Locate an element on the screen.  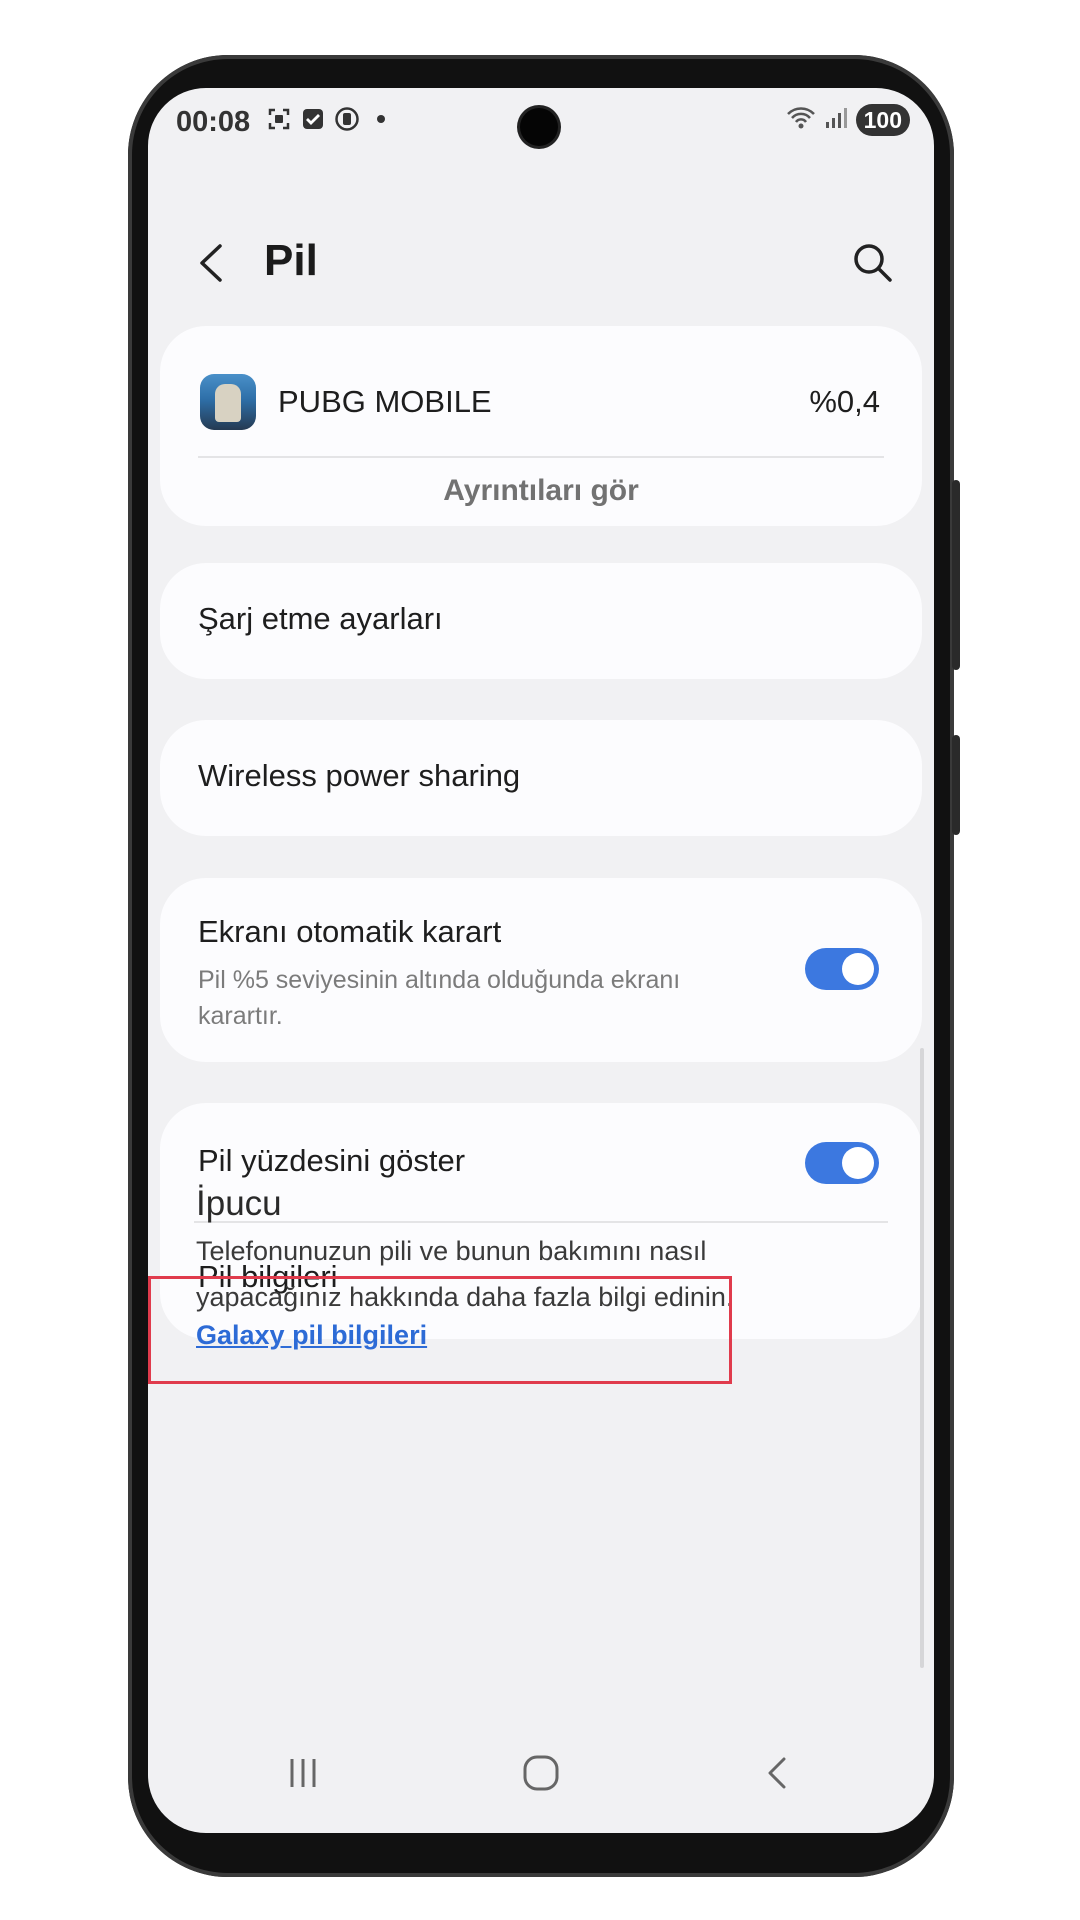
auto-dim-toggle is located at coordinates (842, 969).